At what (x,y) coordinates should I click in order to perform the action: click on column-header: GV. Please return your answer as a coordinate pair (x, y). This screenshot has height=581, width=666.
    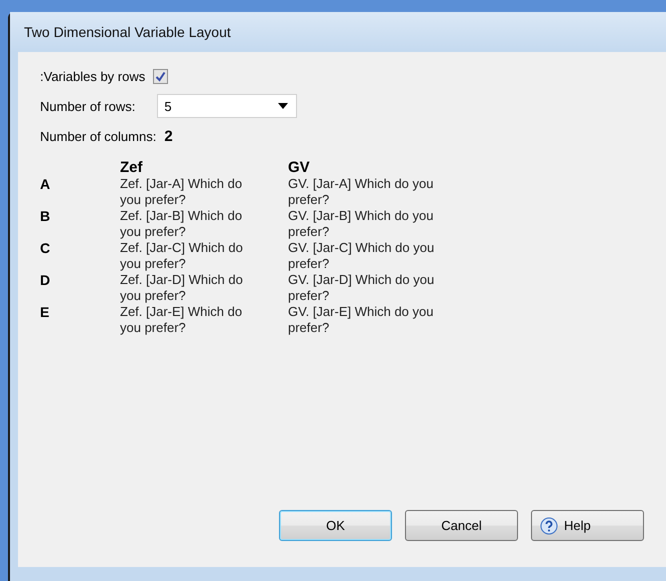
    Looking at the image, I should click on (299, 168).